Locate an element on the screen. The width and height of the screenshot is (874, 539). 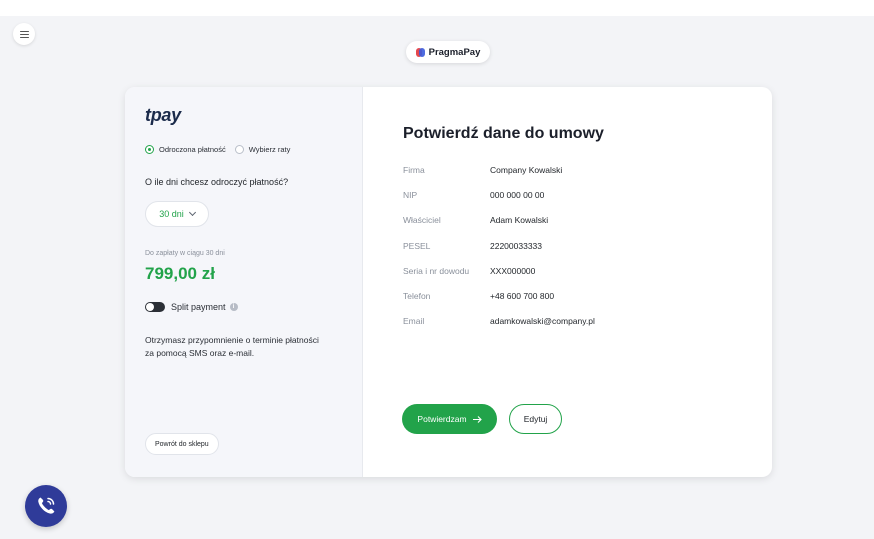
field-value: Adam Kowalski is located at coordinates (519, 220).